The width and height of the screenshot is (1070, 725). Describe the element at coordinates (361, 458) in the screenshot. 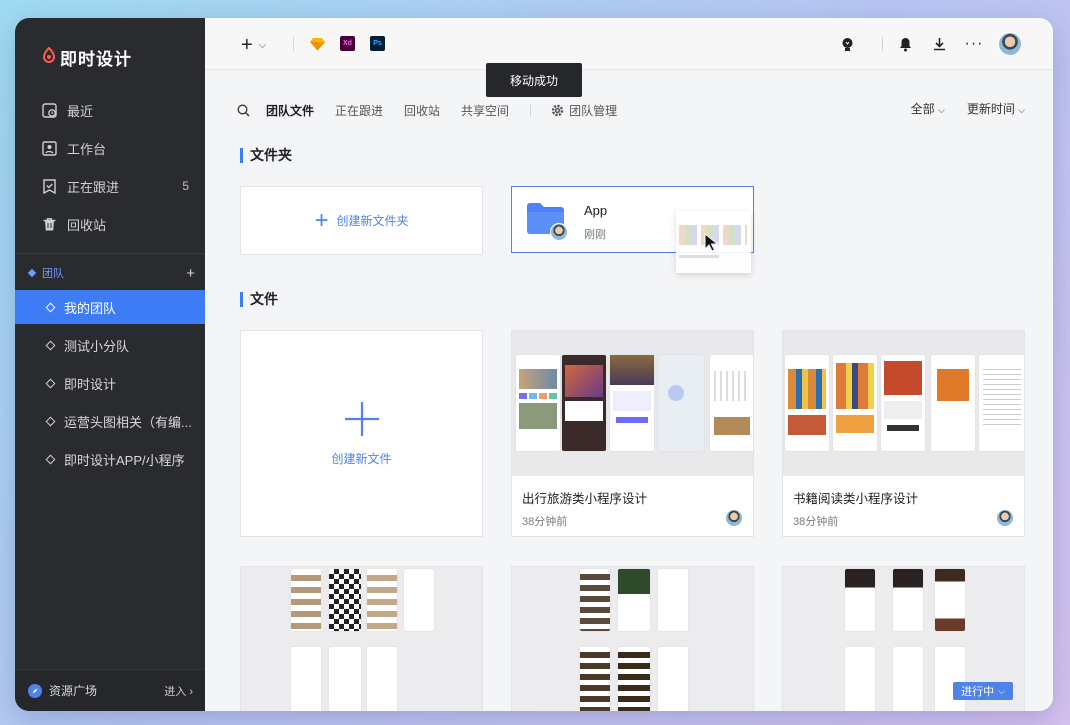

I see `create-file-label: 创建新文件` at that location.